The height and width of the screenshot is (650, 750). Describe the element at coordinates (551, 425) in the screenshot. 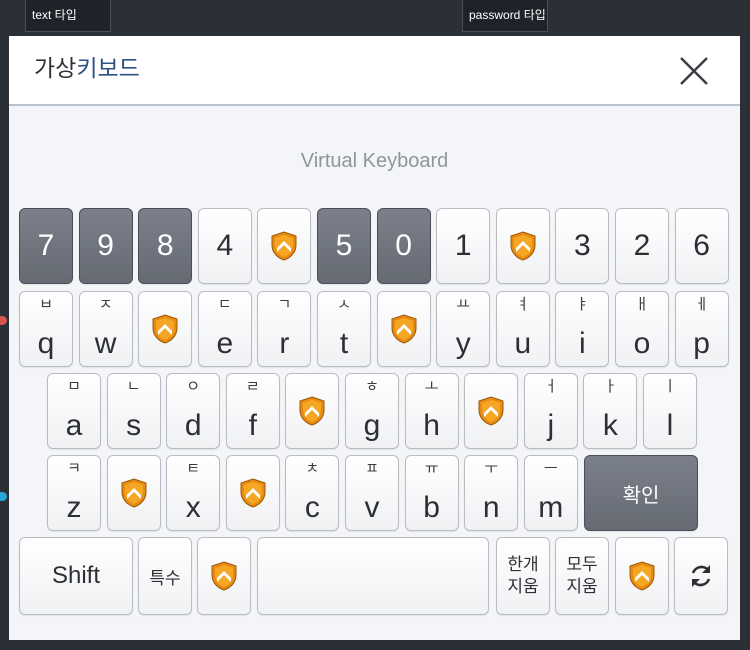

I see `letter-label: j` at that location.